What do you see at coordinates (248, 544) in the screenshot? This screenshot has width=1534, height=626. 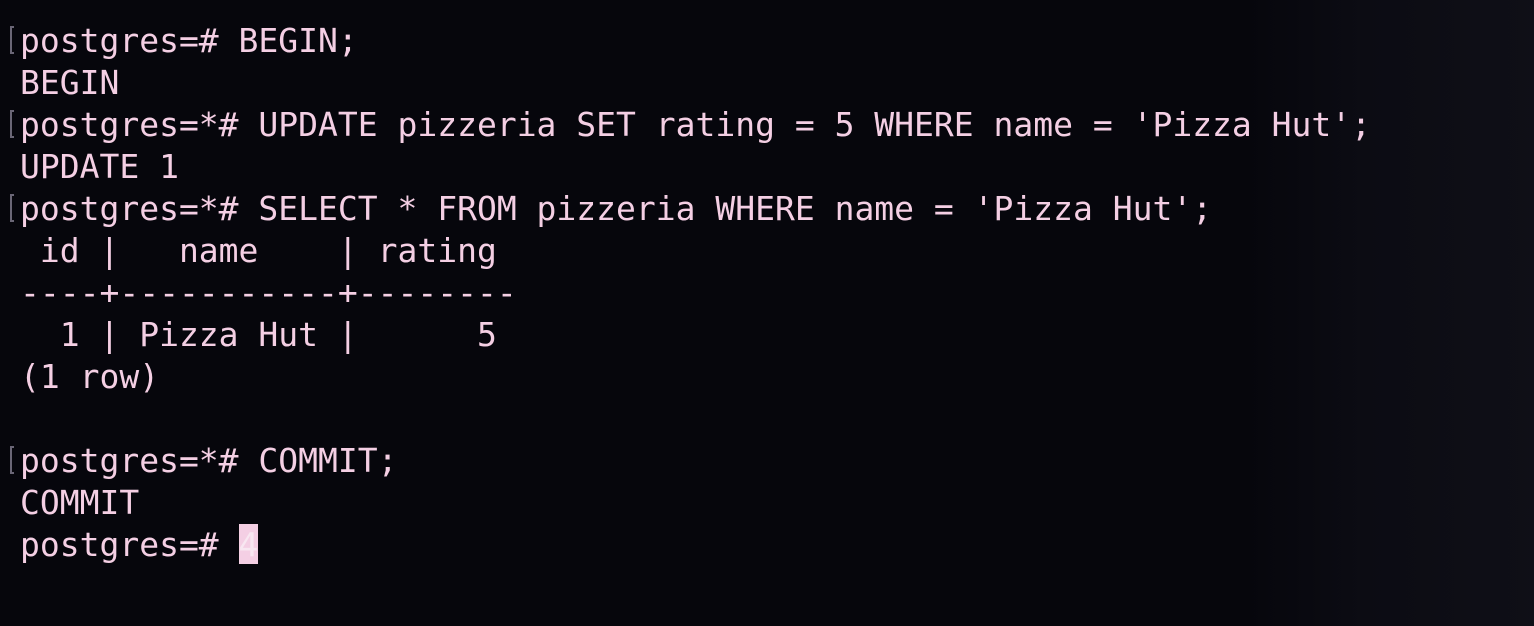 I see `text-cursor: 4` at bounding box center [248, 544].